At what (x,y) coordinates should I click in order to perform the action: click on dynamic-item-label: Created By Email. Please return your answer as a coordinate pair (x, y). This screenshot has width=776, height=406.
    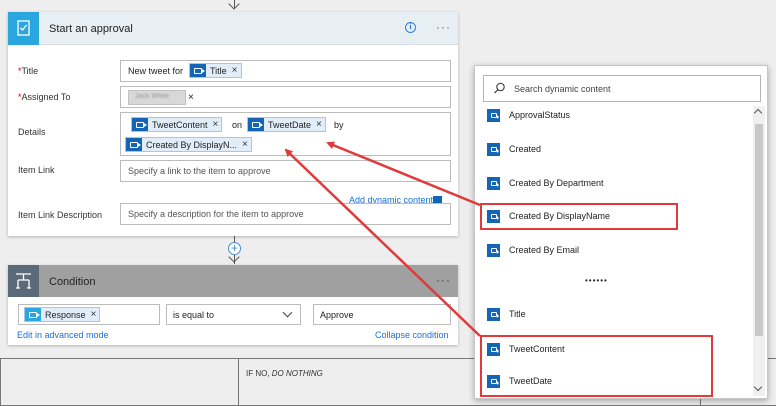
    Looking at the image, I should click on (544, 250).